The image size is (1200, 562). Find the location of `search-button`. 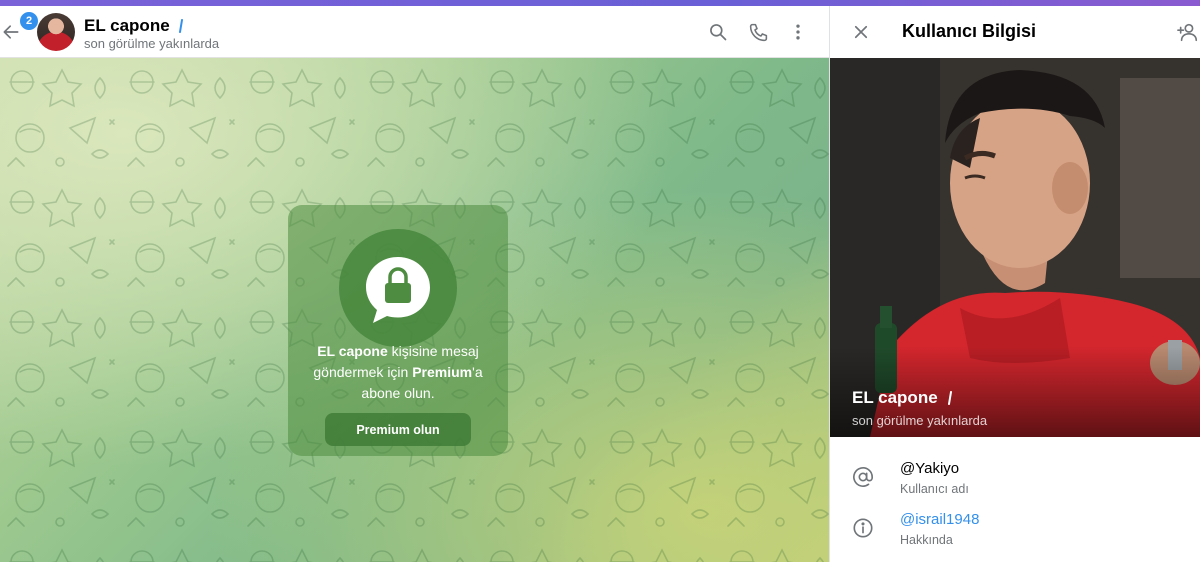

search-button is located at coordinates (718, 32).